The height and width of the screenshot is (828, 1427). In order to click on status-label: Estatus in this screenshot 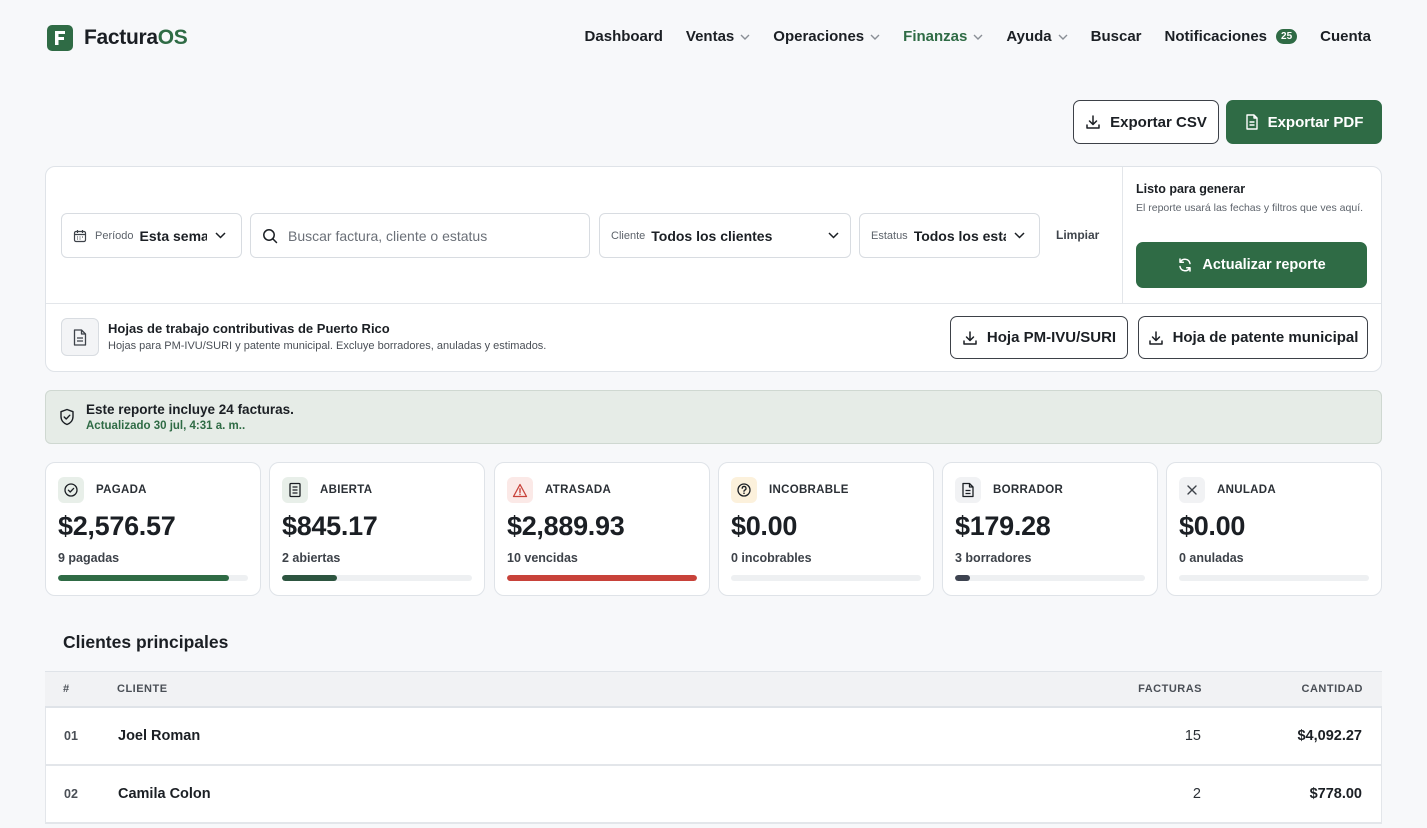, I will do `click(889, 235)`.